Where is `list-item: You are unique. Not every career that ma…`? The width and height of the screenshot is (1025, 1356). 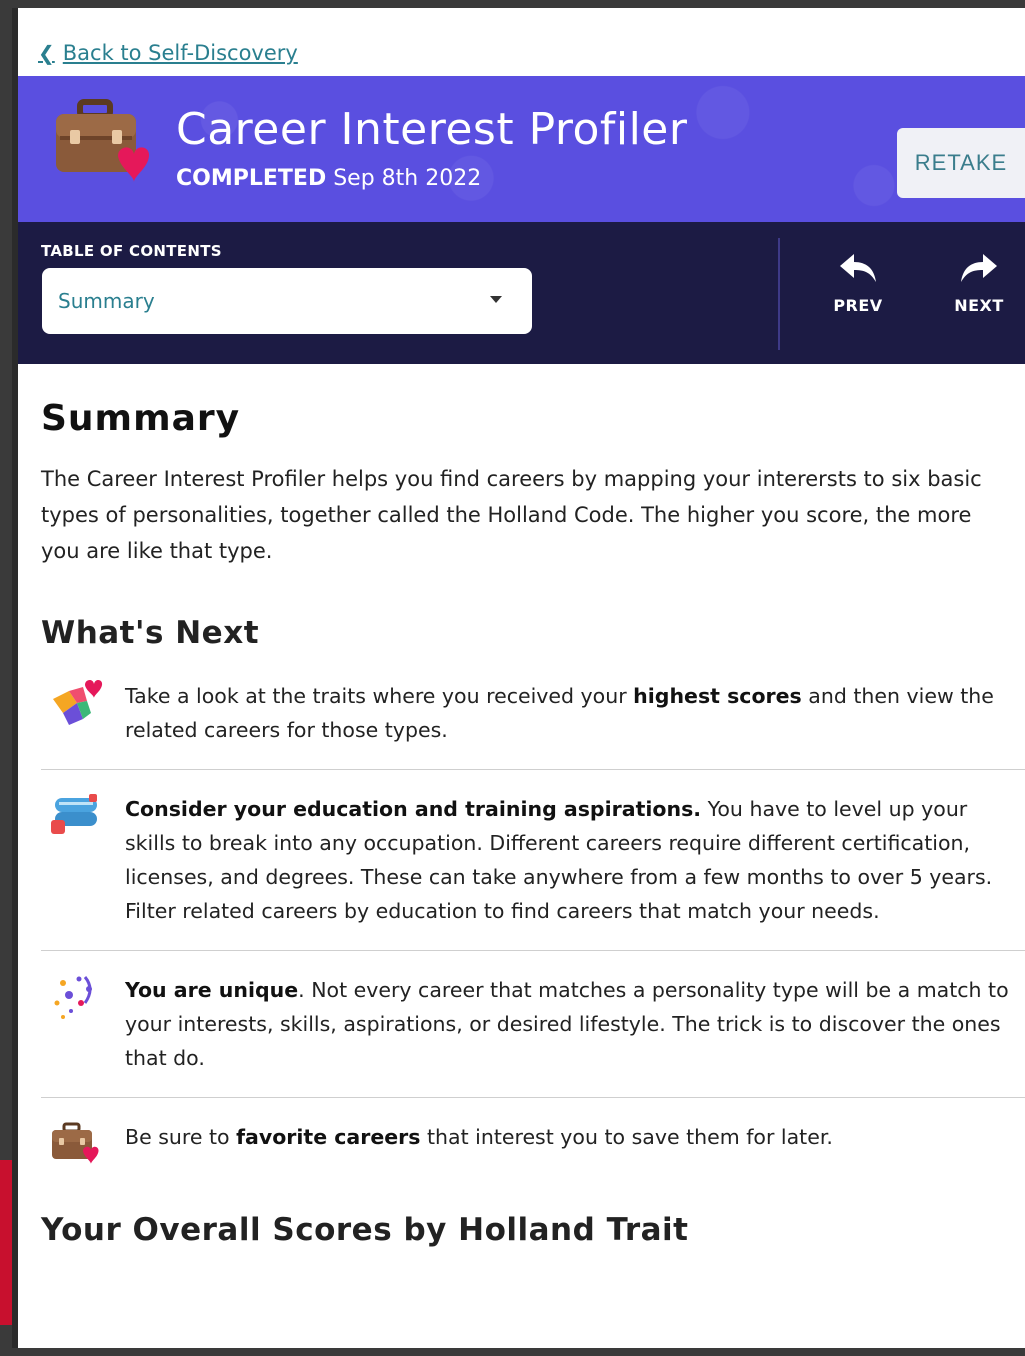
list-item: You are unique. Not every career that ma… is located at coordinates (533, 1024).